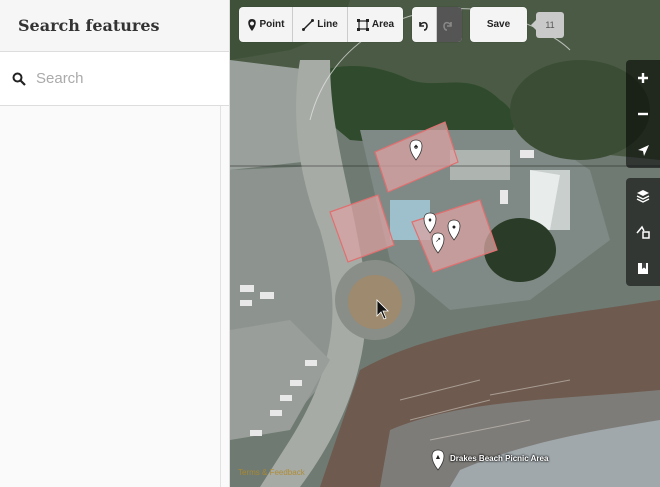 The image size is (660, 487). I want to click on search-bar, so click(114, 79).